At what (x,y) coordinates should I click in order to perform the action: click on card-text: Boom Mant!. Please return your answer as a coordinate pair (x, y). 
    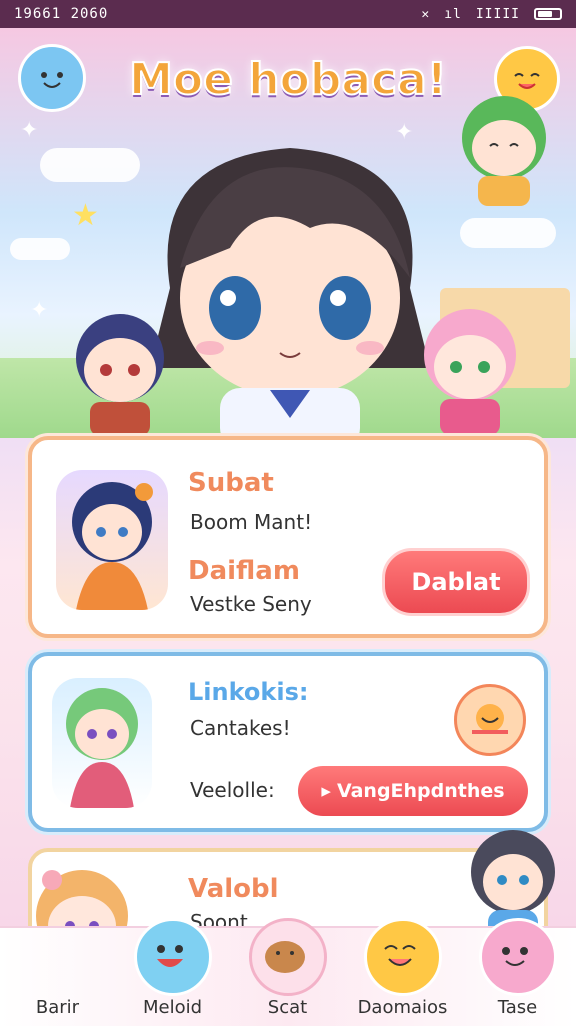
    Looking at the image, I should click on (251, 522).